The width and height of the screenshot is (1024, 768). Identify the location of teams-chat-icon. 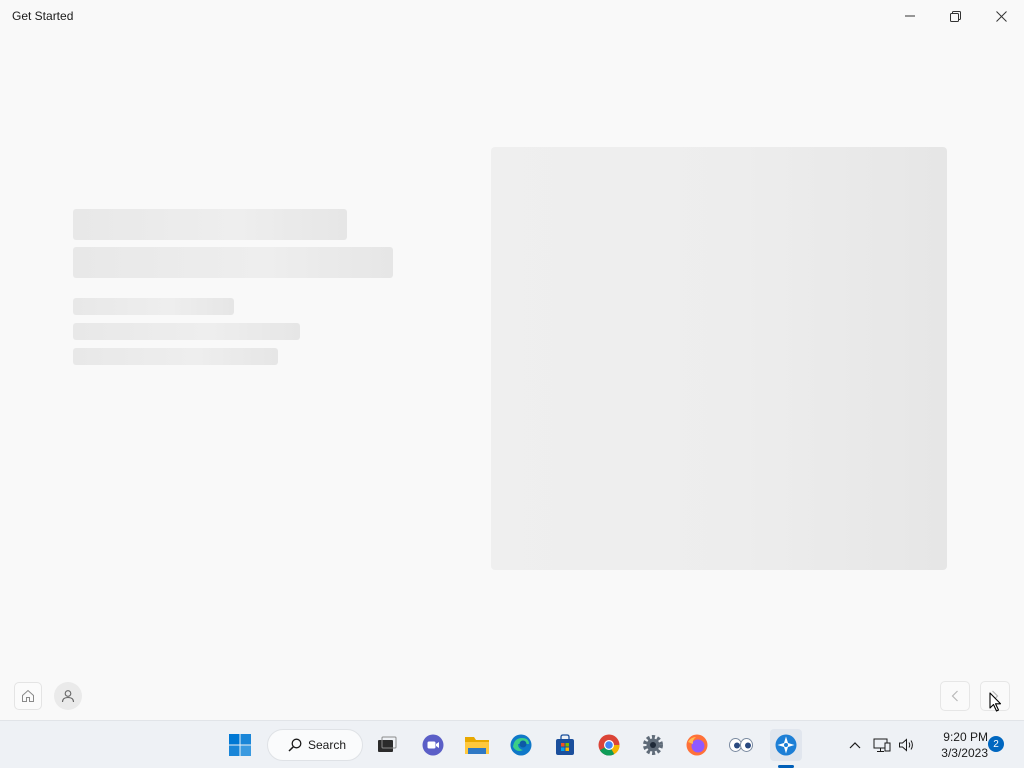
(433, 745).